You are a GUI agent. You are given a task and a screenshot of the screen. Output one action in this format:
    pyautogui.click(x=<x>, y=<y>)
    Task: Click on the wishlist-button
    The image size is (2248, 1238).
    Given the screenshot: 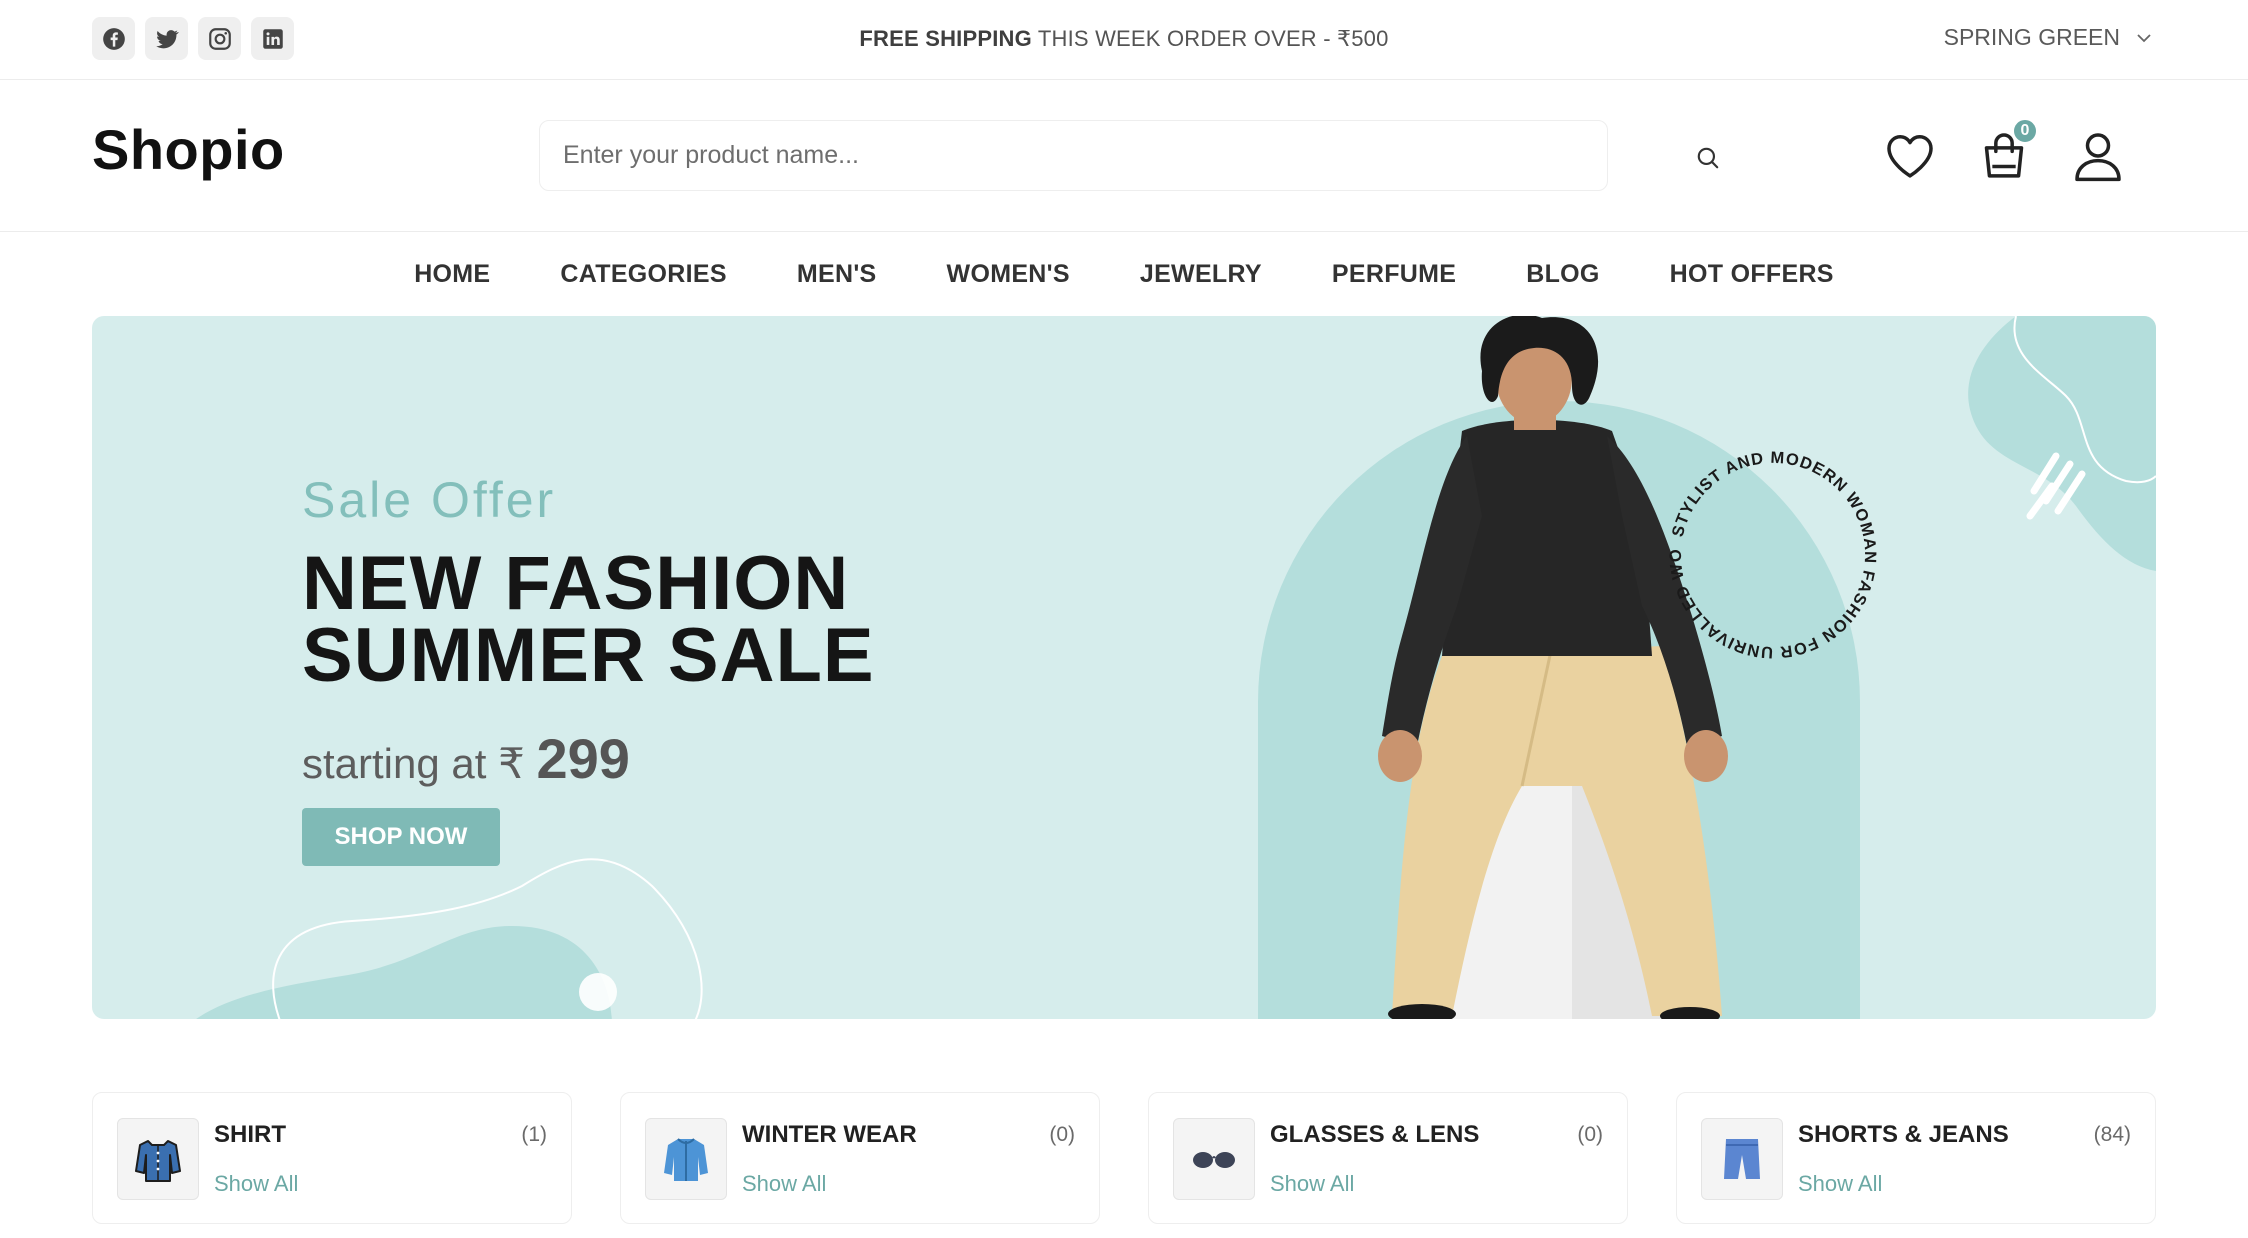 What is the action you would take?
    pyautogui.click(x=1910, y=156)
    